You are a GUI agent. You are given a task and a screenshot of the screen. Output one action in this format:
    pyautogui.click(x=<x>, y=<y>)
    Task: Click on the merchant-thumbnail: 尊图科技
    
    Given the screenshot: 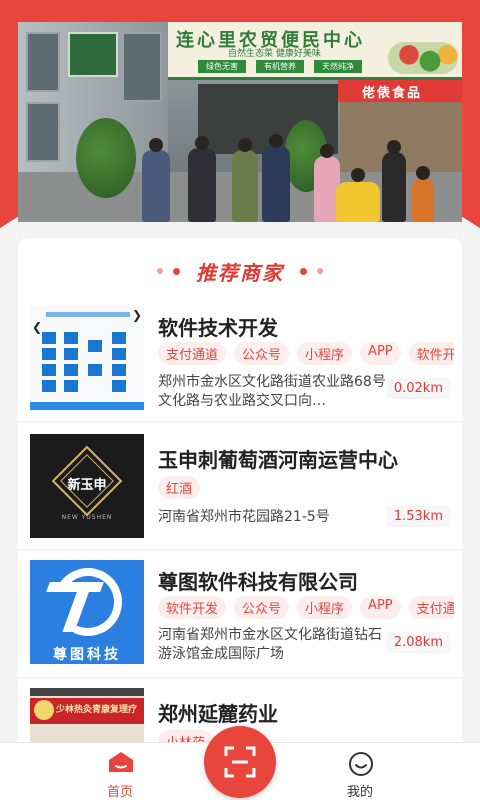 What is the action you would take?
    pyautogui.click(x=87, y=612)
    